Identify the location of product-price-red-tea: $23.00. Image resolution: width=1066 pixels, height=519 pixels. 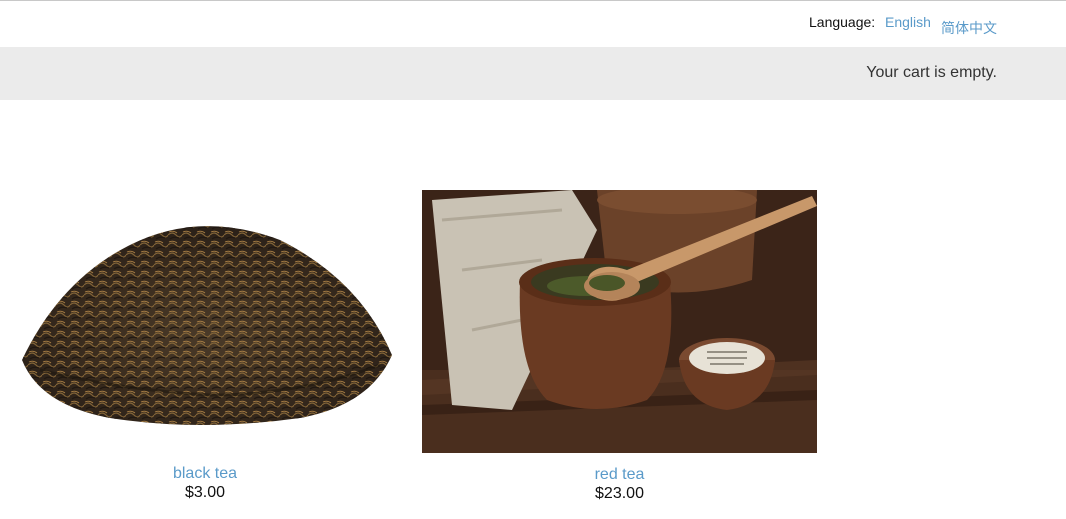
(619, 493).